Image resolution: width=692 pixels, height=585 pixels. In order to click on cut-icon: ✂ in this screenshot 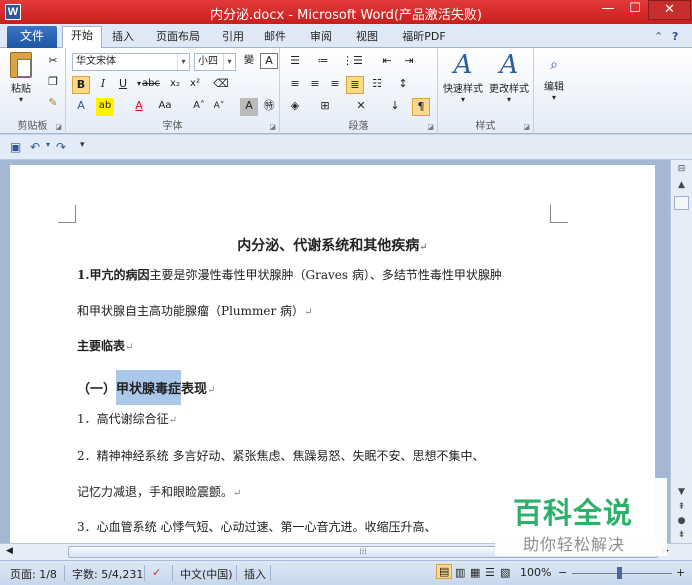, I will do `click(53, 62)`.